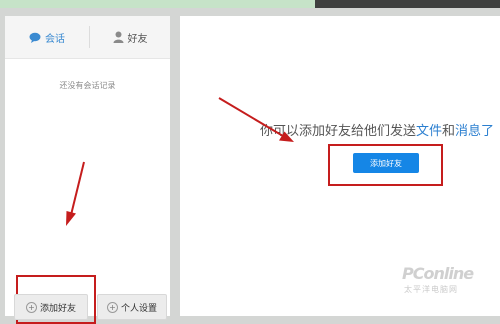 The image size is (500, 324). Describe the element at coordinates (449, 131) in the screenshot. I see `hint-and: 和` at that location.